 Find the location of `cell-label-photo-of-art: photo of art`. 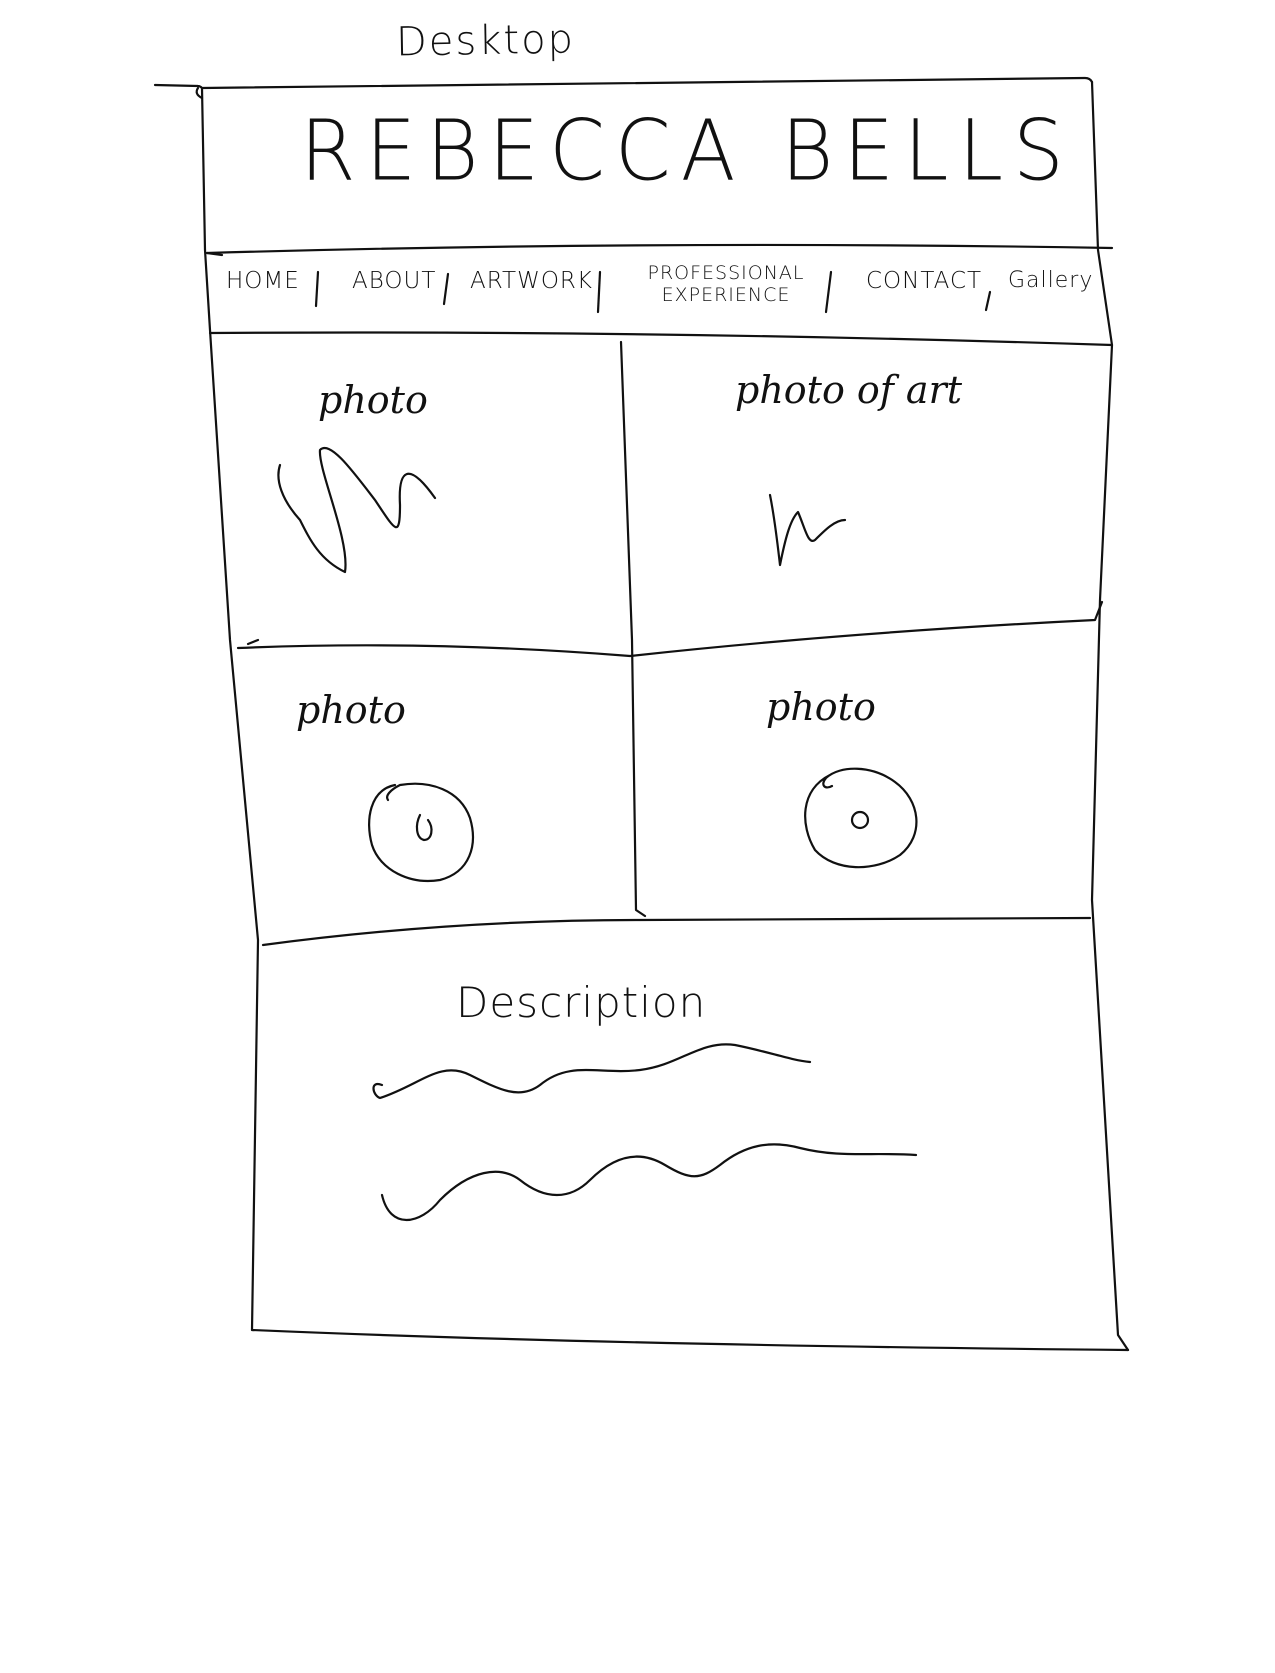

cell-label-photo-of-art: photo of art is located at coordinates (849, 390).